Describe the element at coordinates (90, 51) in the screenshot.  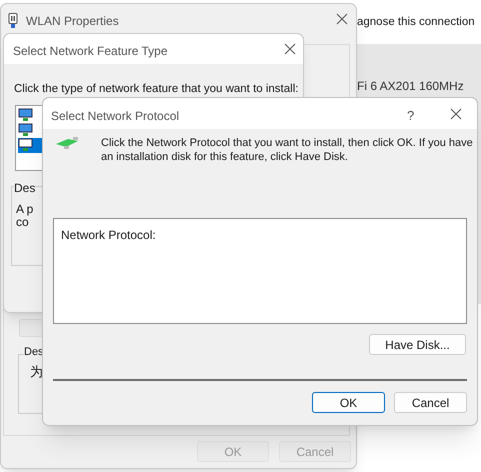
I see `dialog-title: Select Network Feature Type` at that location.